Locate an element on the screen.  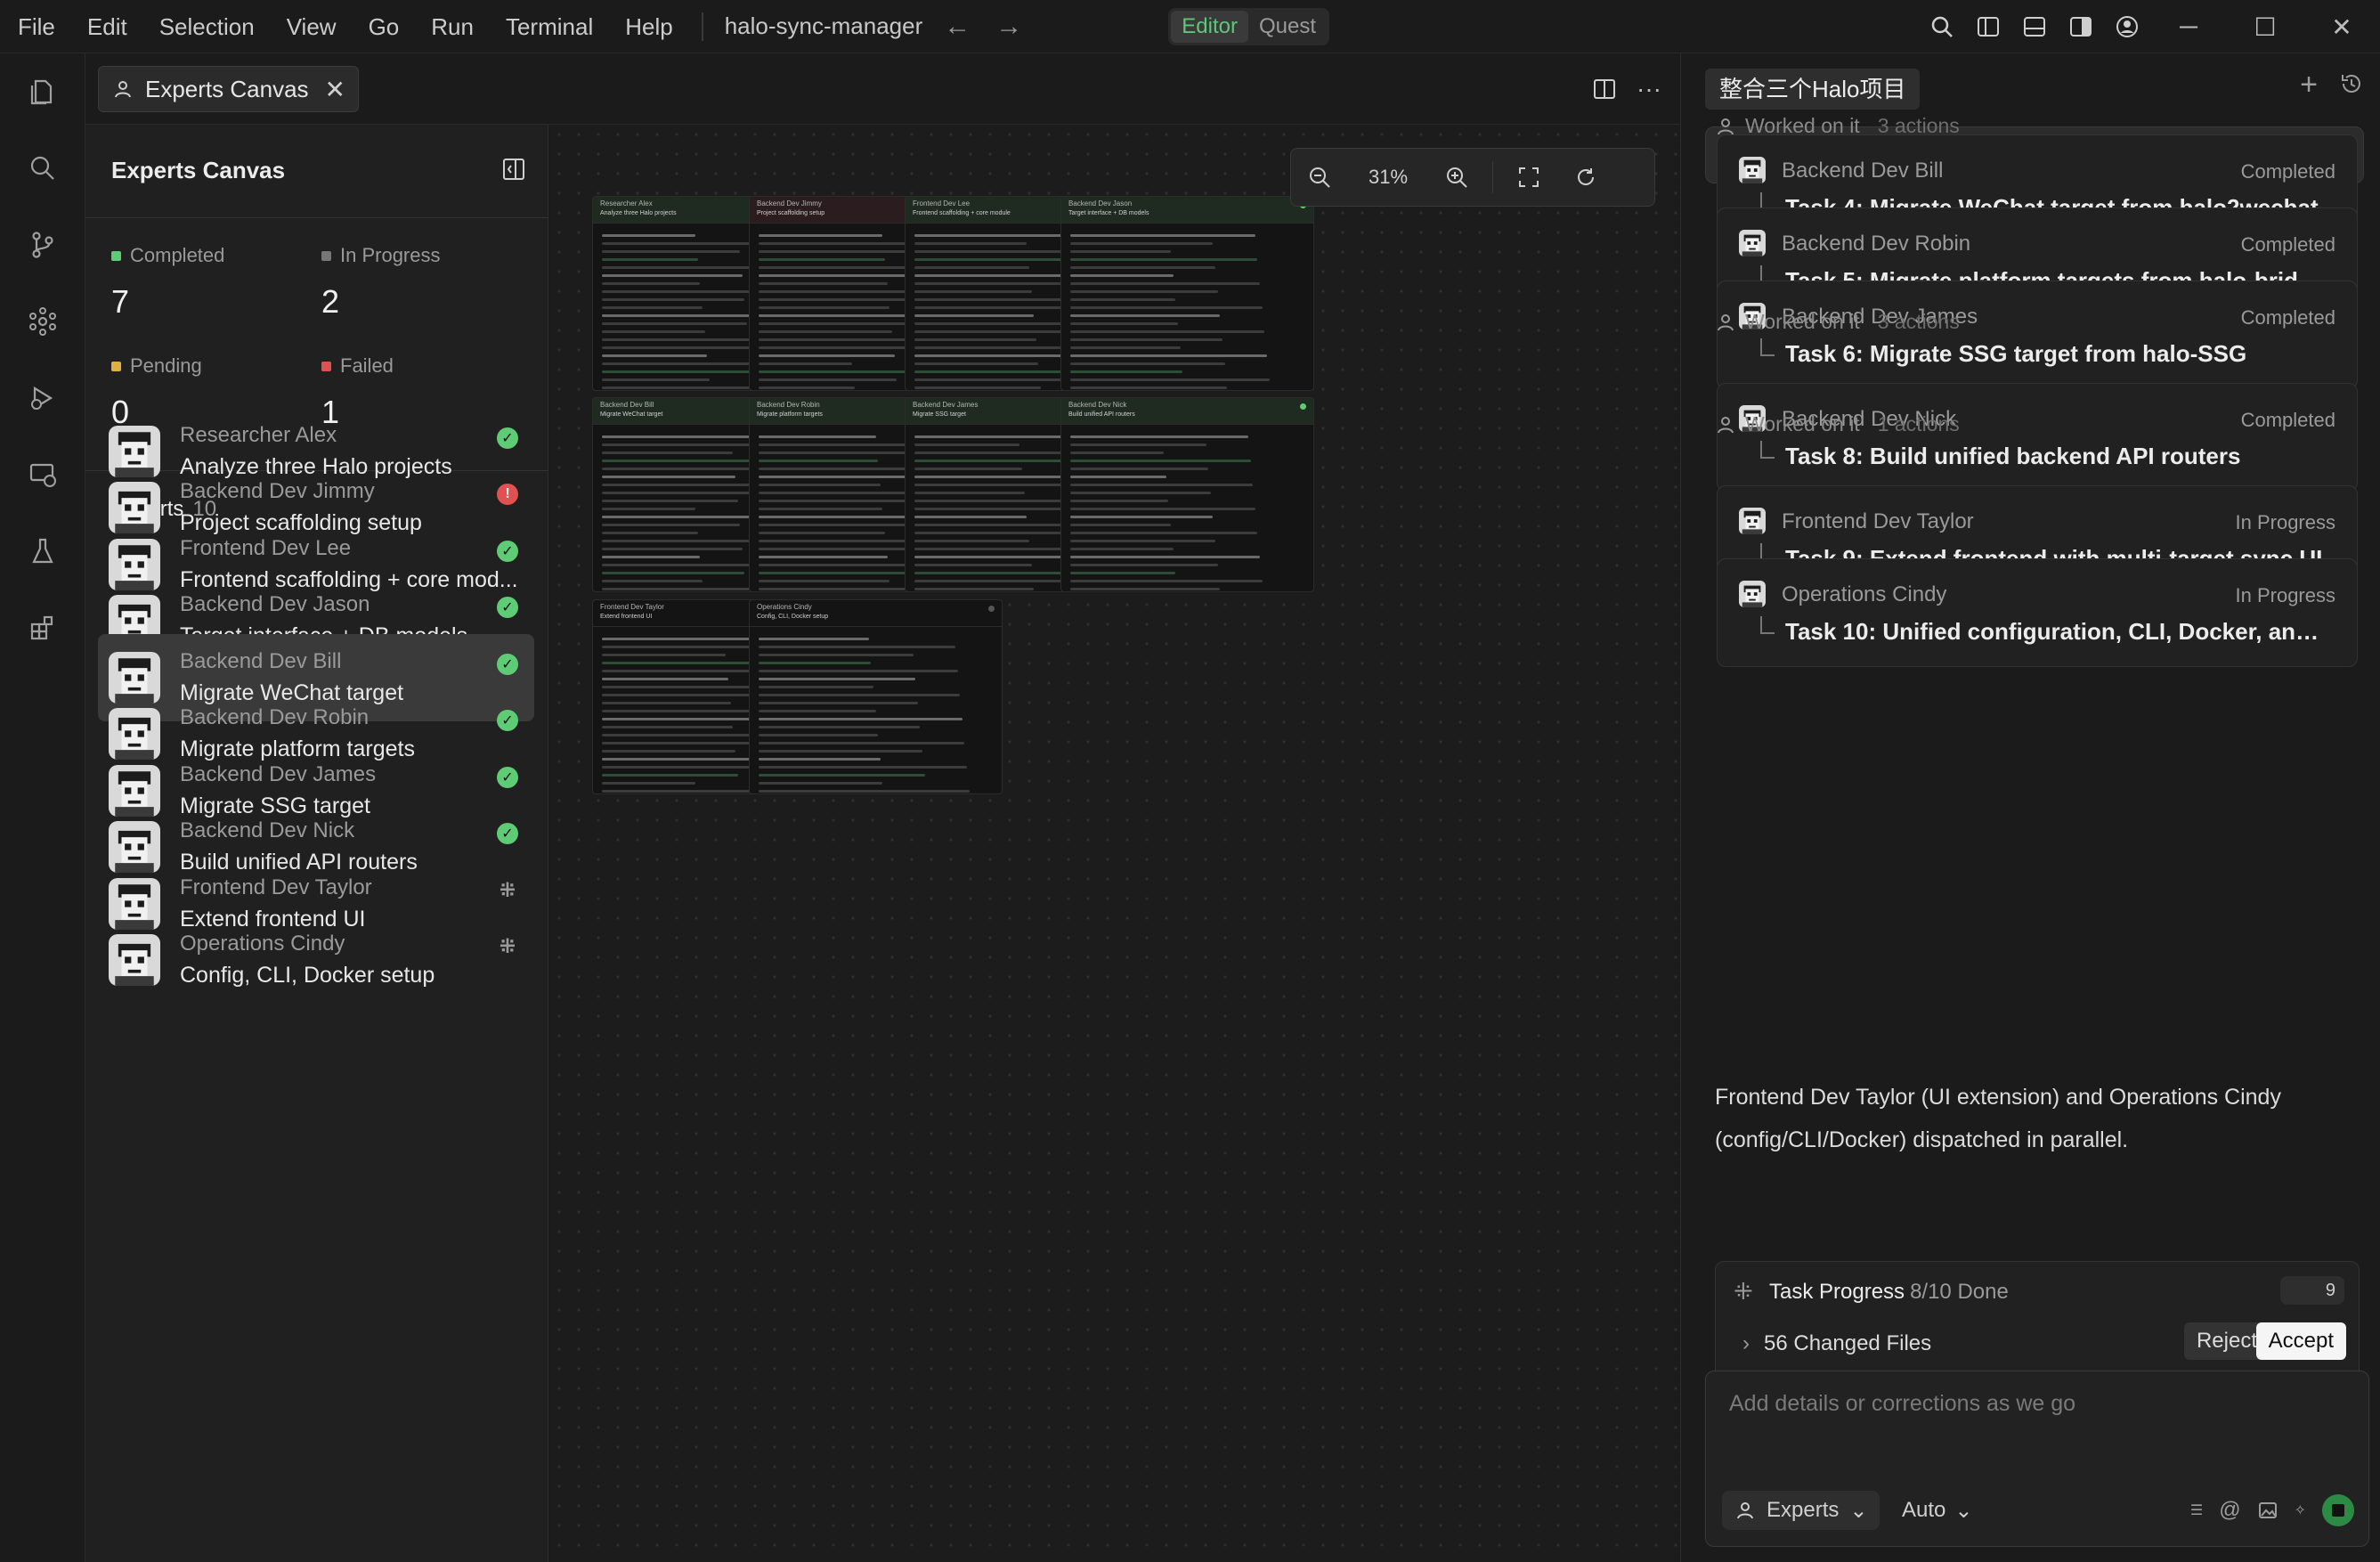
testing-flask-icon is located at coordinates (42, 552).